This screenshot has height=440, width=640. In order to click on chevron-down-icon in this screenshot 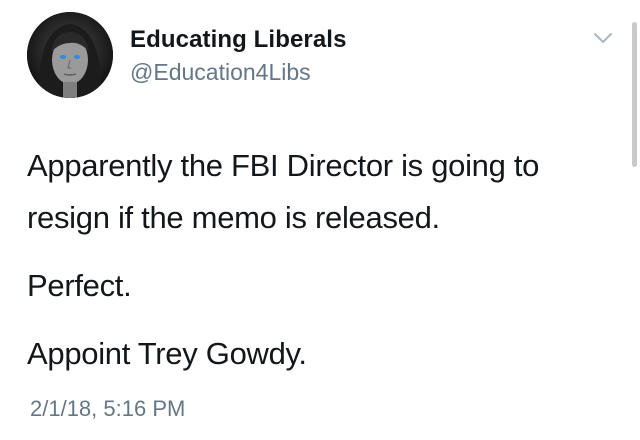, I will do `click(603, 38)`.